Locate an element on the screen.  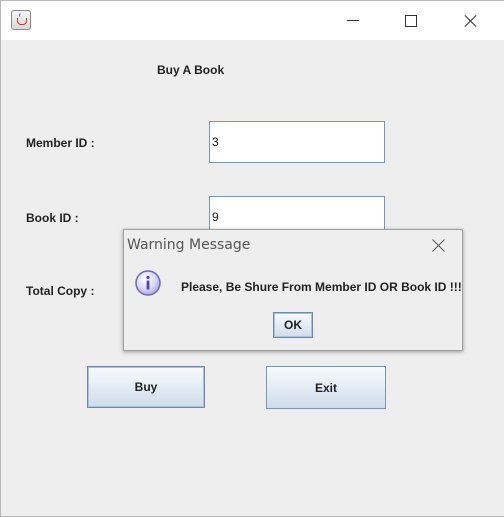
total-copy-label: Total Copy : is located at coordinates (60, 291).